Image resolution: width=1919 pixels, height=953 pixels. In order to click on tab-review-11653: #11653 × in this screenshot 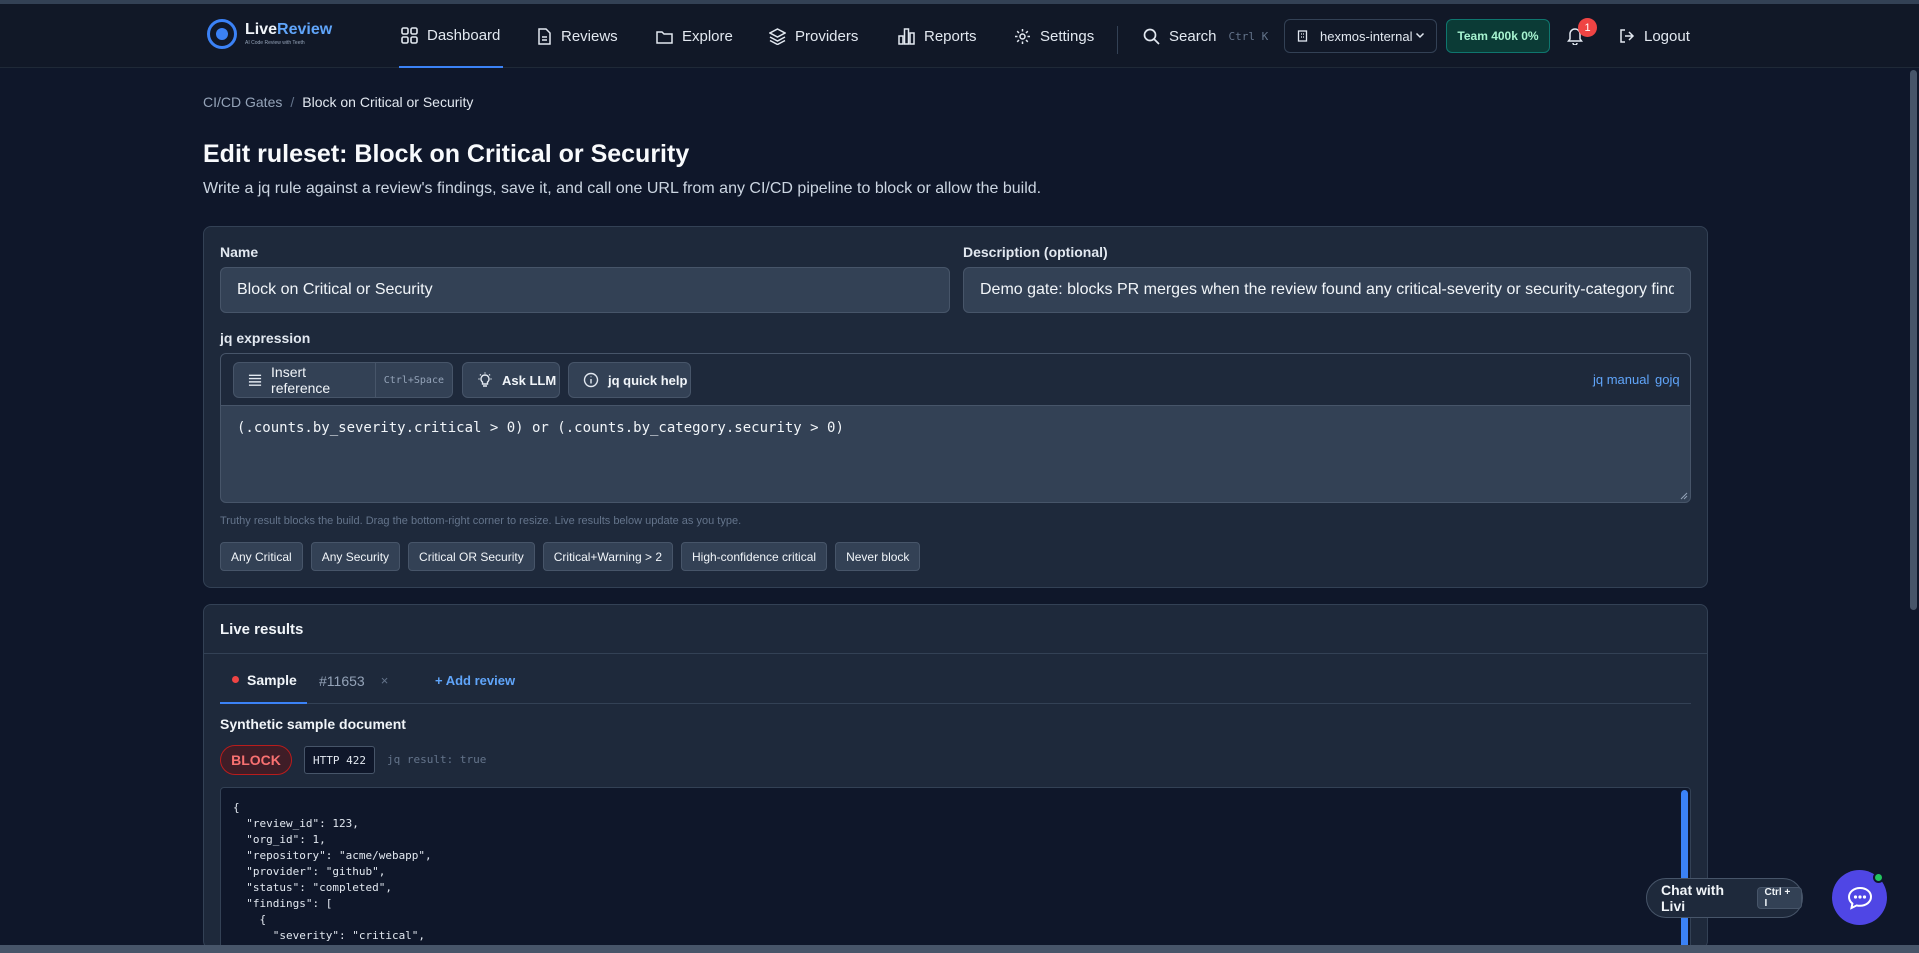, I will do `click(353, 680)`.